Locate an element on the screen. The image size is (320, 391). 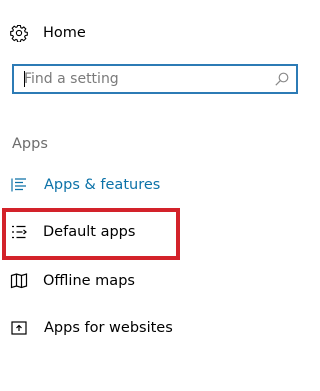
default-apps-list-icon is located at coordinates (19, 232).